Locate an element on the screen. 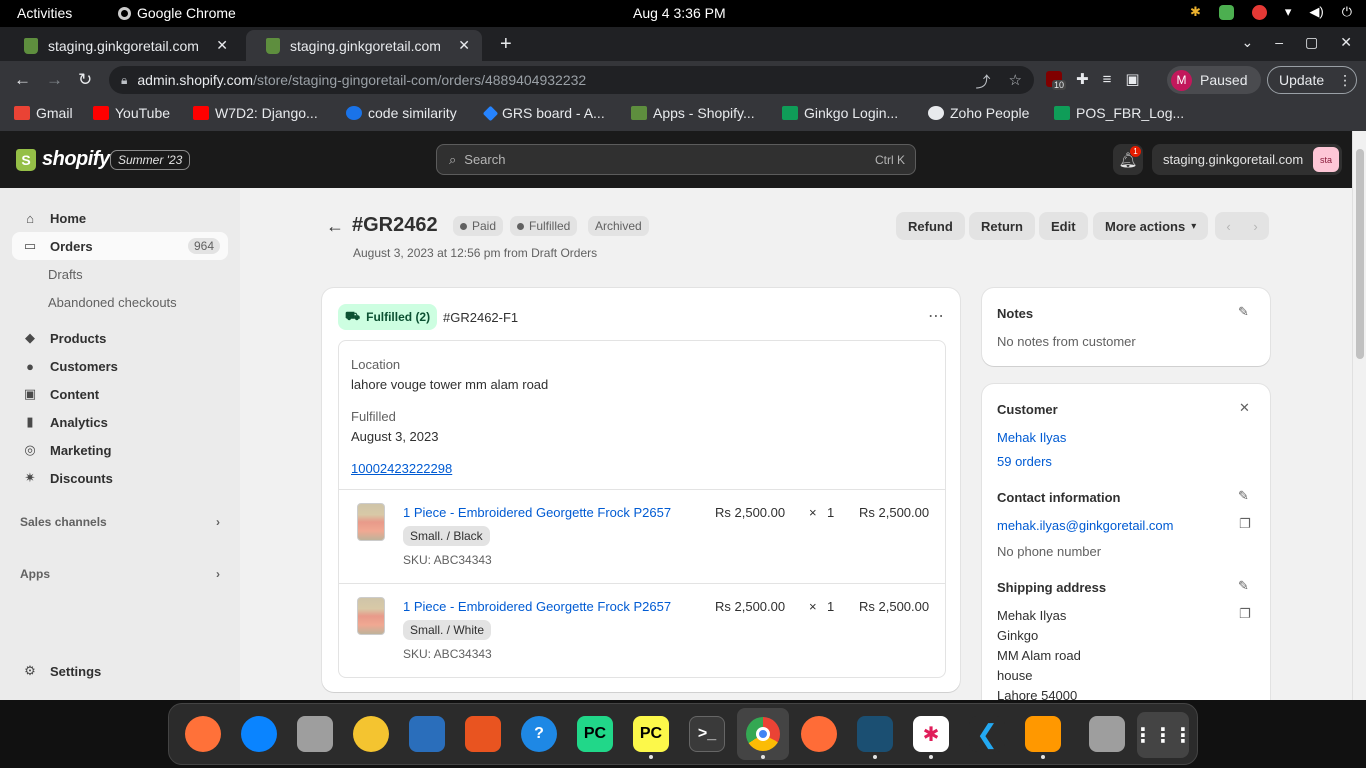  bookmark-gmail: Gmail is located at coordinates (43, 113).